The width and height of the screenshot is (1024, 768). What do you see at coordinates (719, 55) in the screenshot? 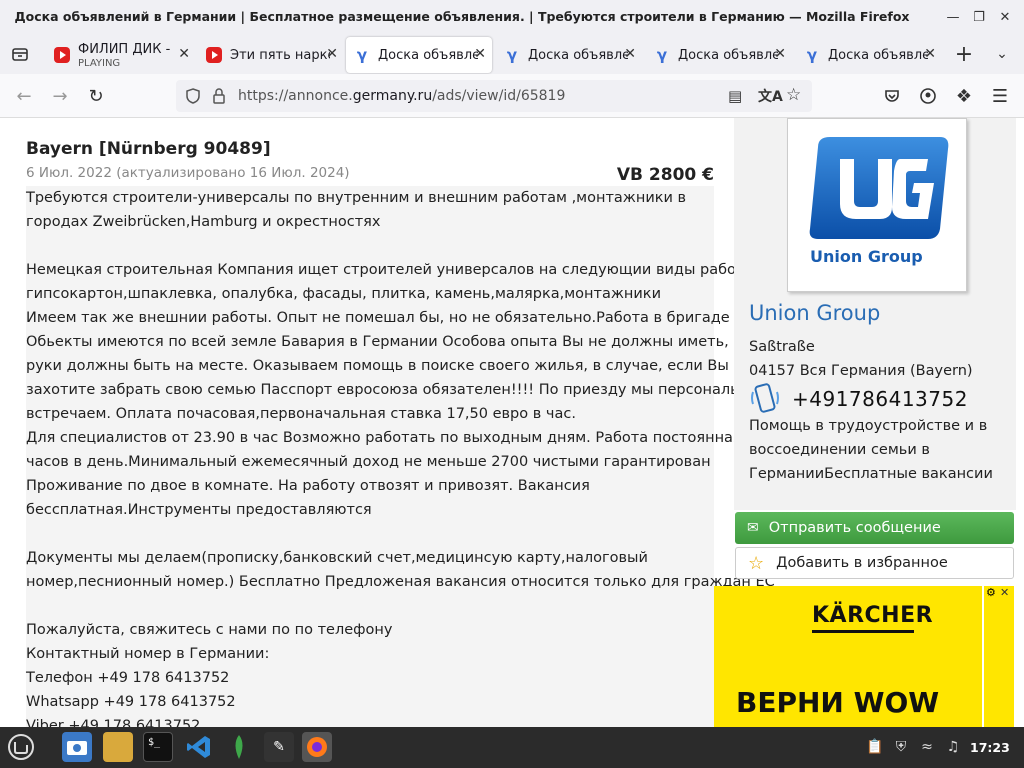
I see `tab-board-3: γ Доска объявле ✕` at bounding box center [719, 55].